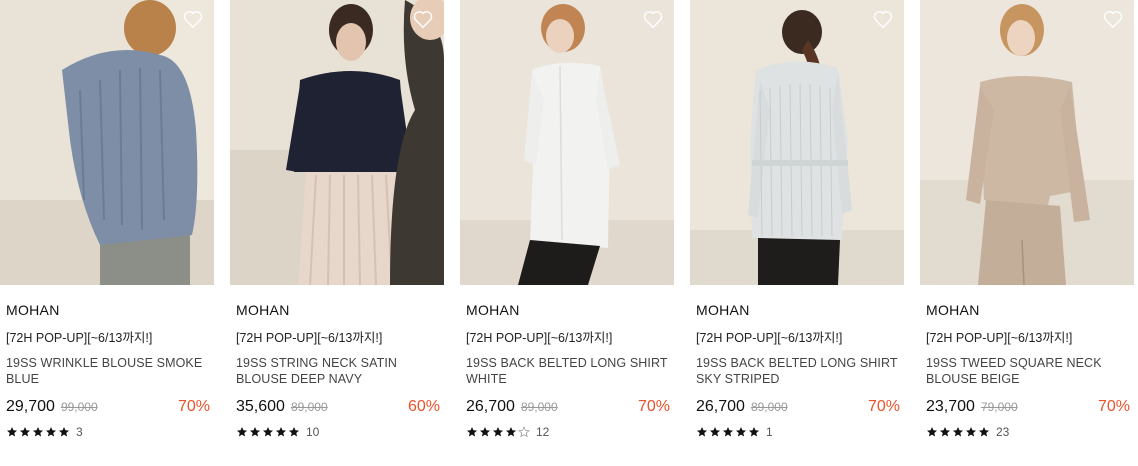 This screenshot has height=466, width=1138. Describe the element at coordinates (79, 407) in the screenshot. I see `original-price: 99,000` at that location.